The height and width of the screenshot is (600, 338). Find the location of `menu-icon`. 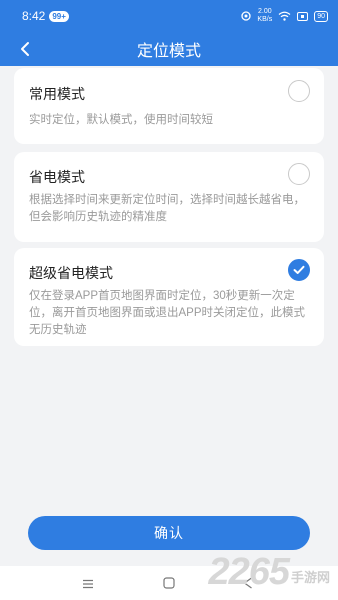

menu-icon is located at coordinates (88, 584).